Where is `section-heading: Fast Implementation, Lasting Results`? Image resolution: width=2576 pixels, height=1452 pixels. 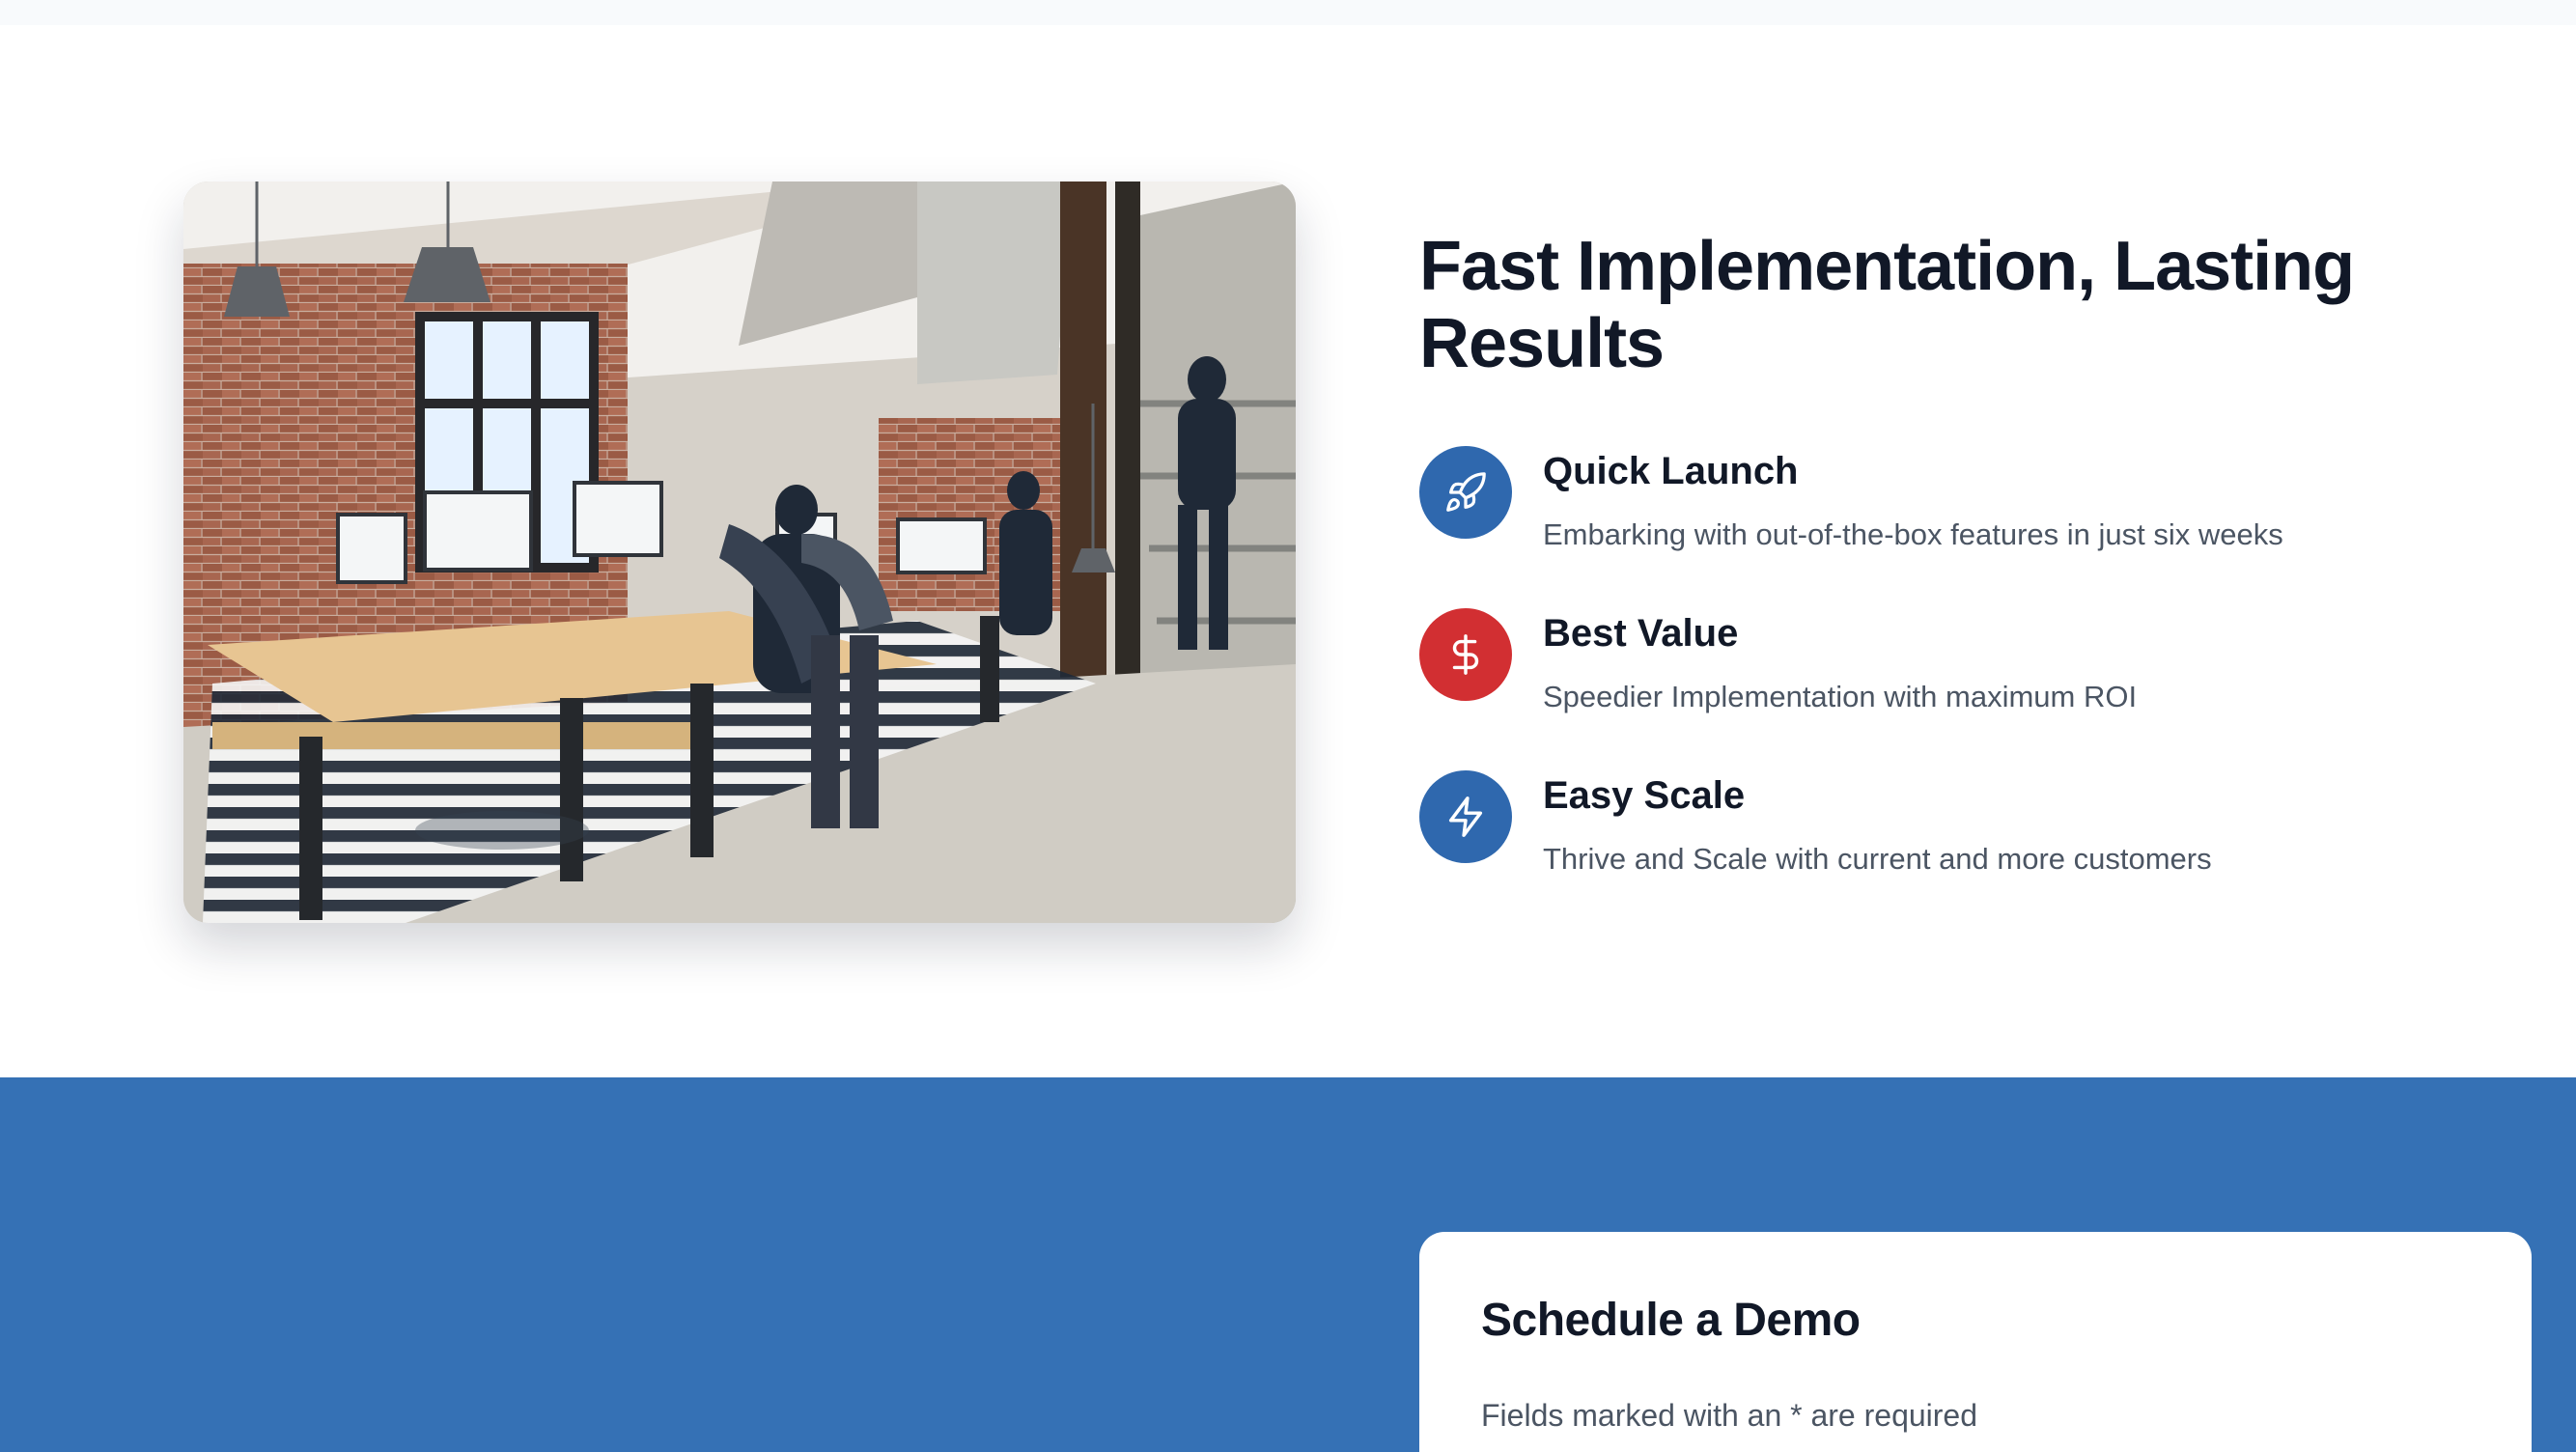 section-heading: Fast Implementation, Lasting Results is located at coordinates (1887, 305).